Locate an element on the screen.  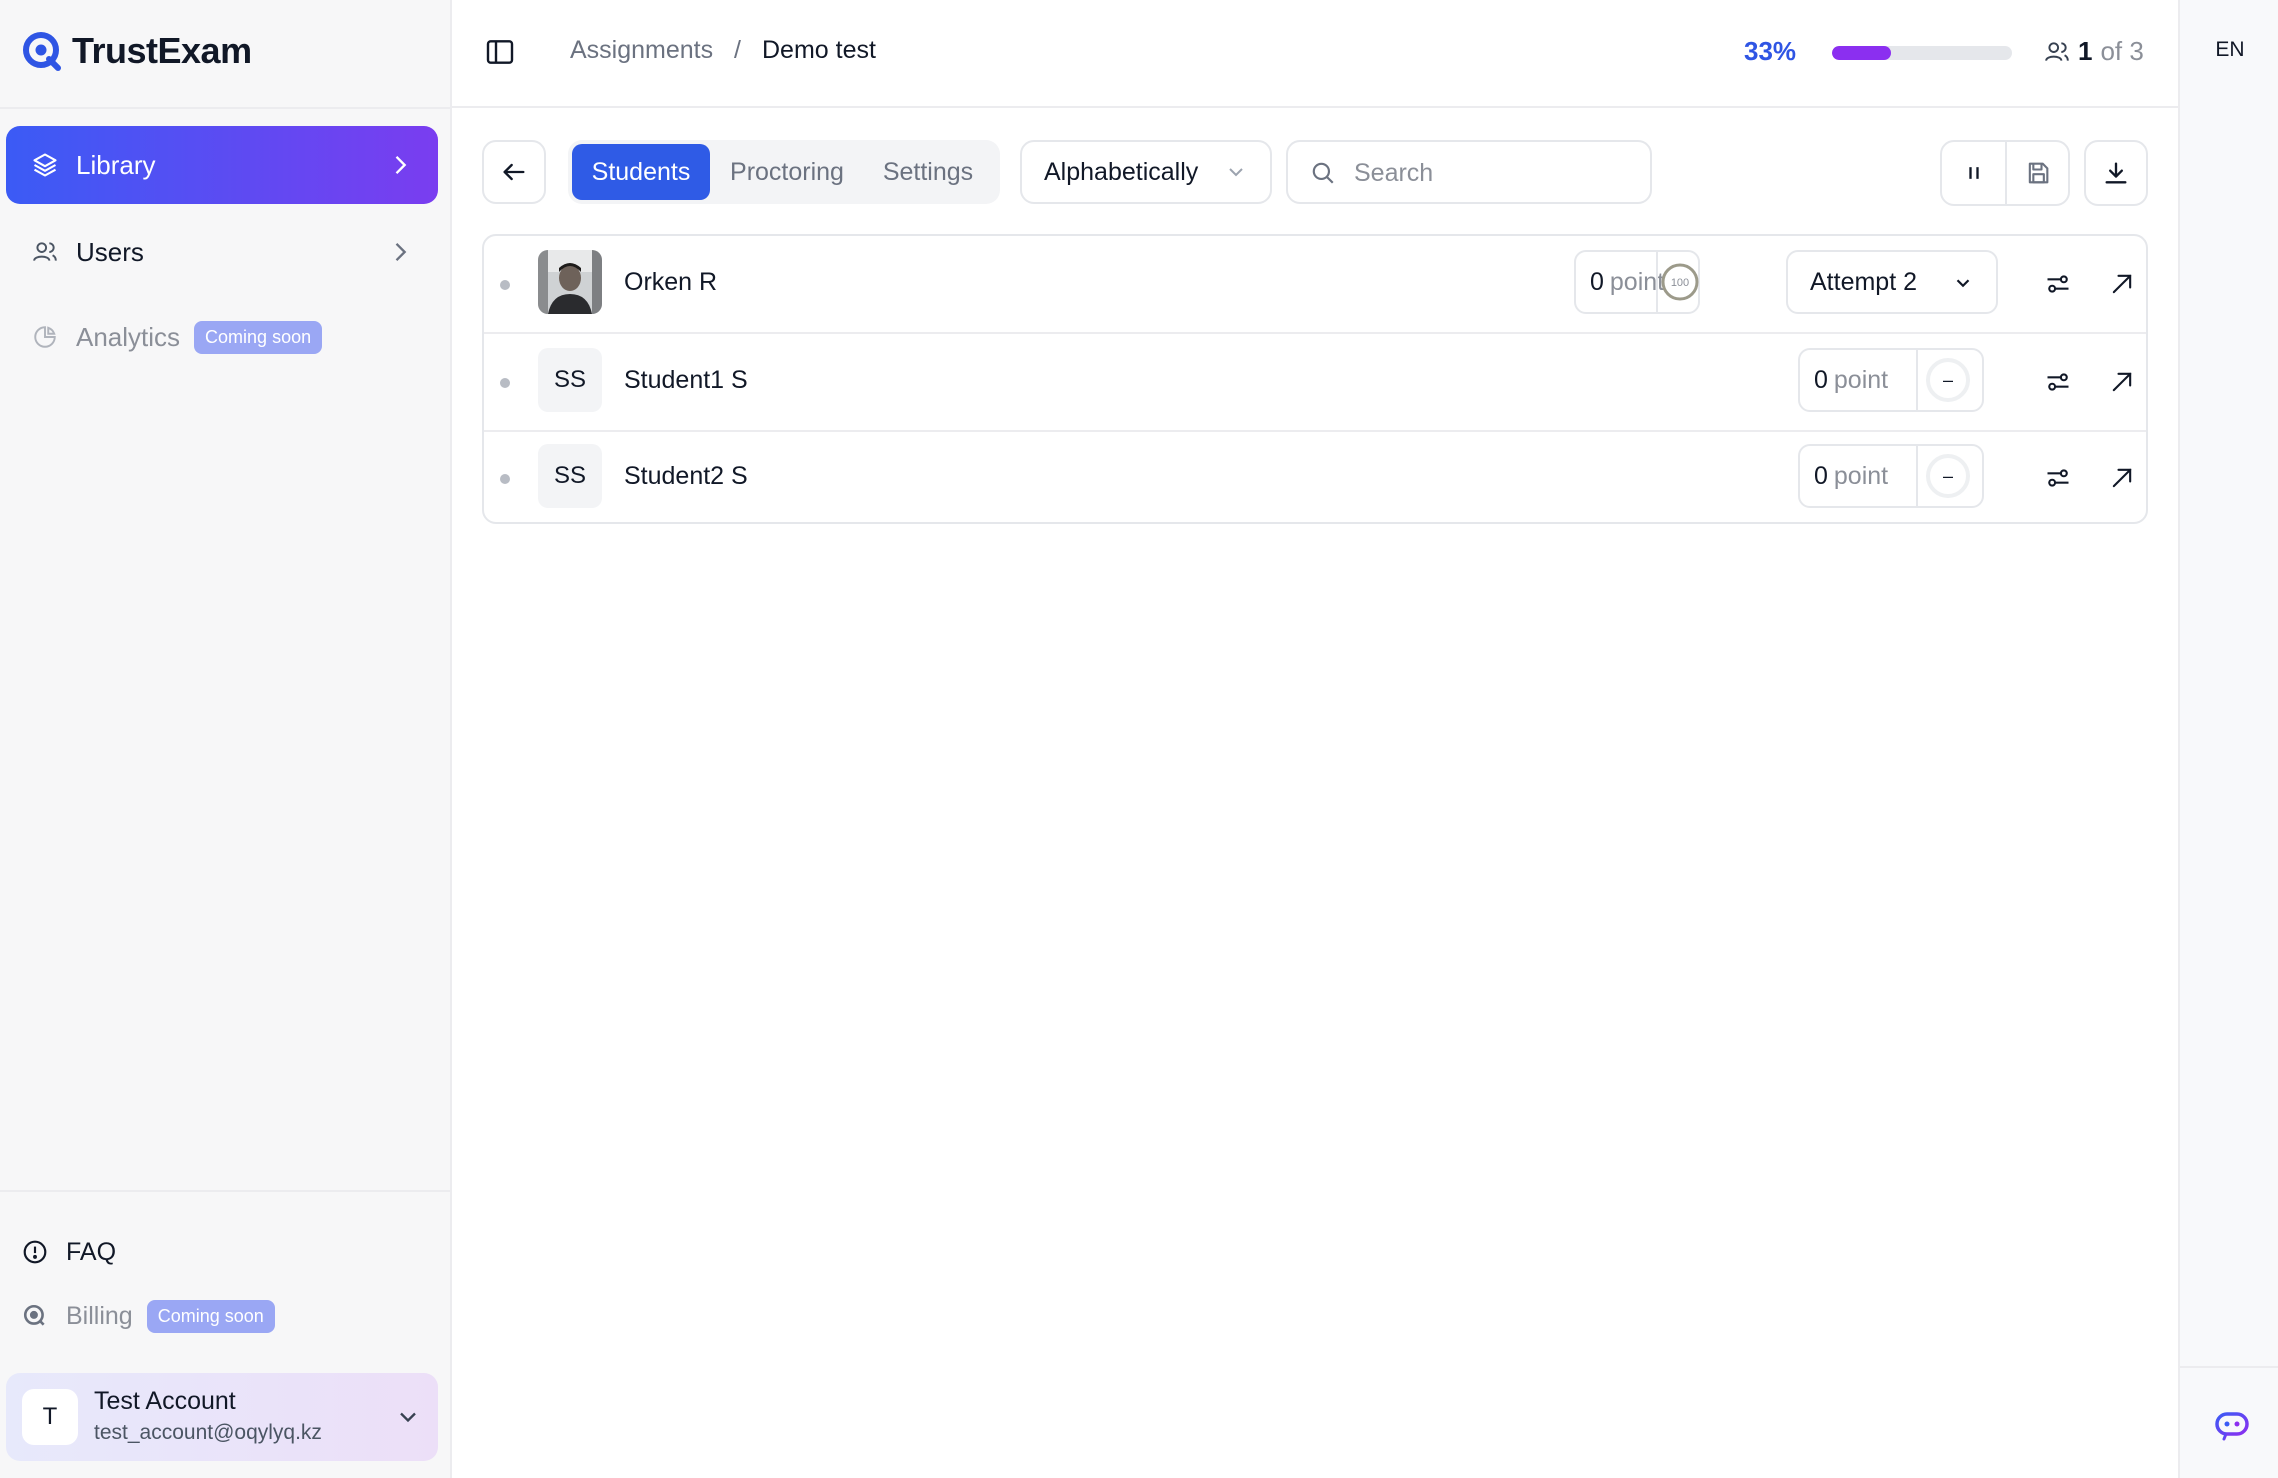
sidebar-item-label: Users is located at coordinates (110, 251).